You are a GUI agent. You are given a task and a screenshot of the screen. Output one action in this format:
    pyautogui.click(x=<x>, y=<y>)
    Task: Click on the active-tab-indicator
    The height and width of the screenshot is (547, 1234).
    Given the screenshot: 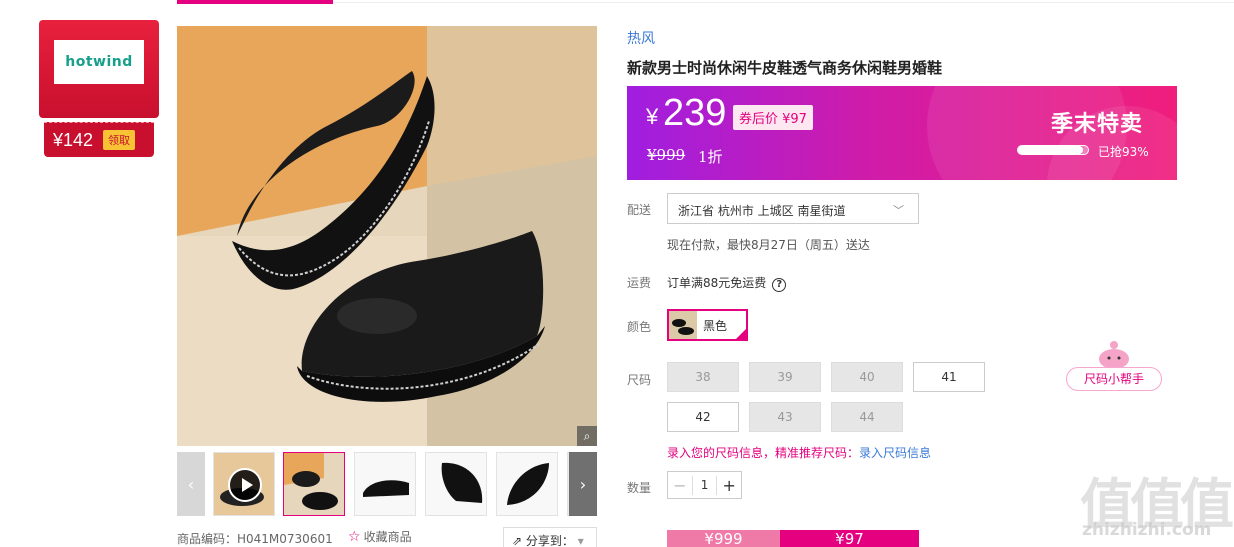 What is the action you would take?
    pyautogui.click(x=255, y=2)
    